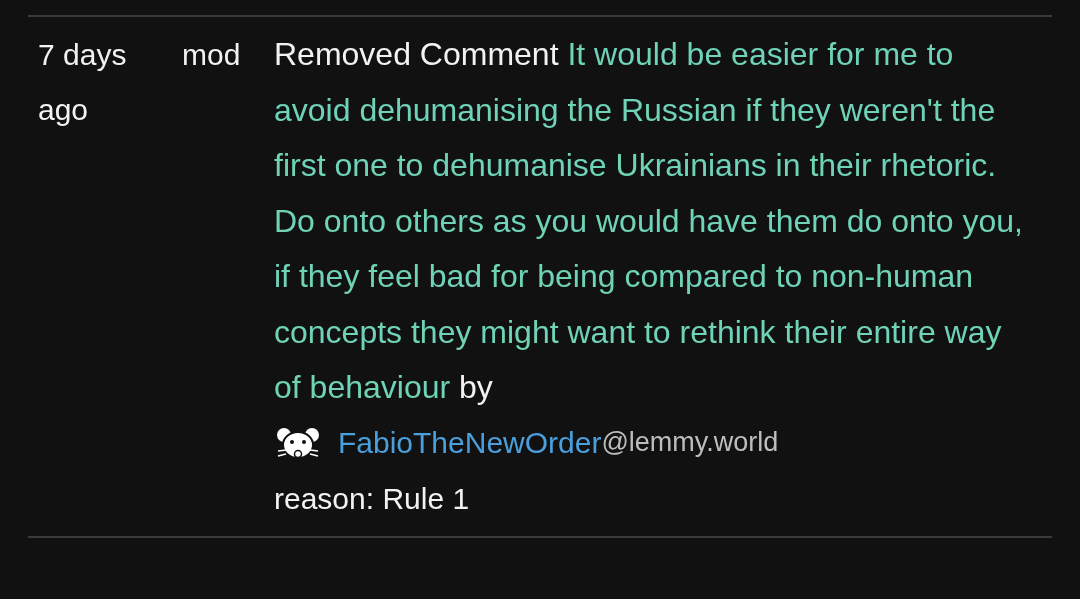  What do you see at coordinates (470, 443) in the screenshot?
I see `username-link: FabioTheNewOrder` at bounding box center [470, 443].